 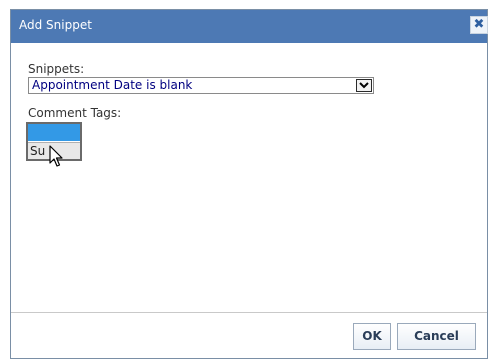 I want to click on ok-button: OK, so click(x=372, y=336).